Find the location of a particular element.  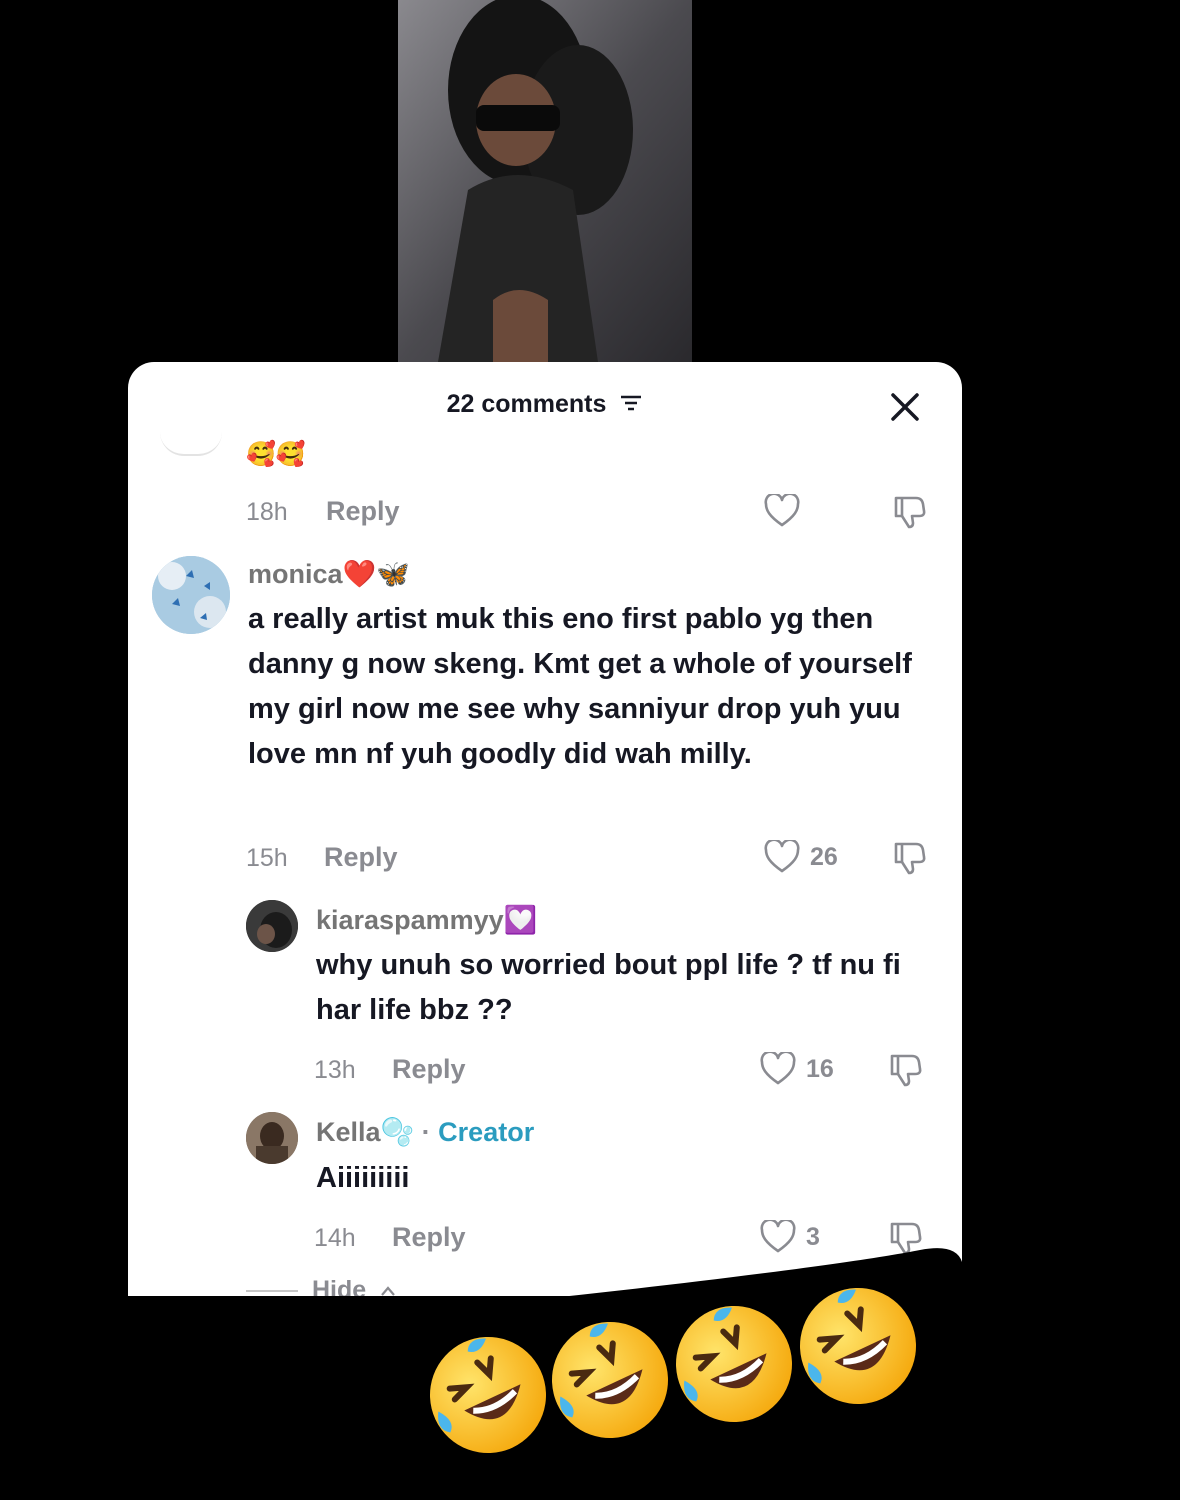

sort-filter-icon is located at coordinates (631, 405).